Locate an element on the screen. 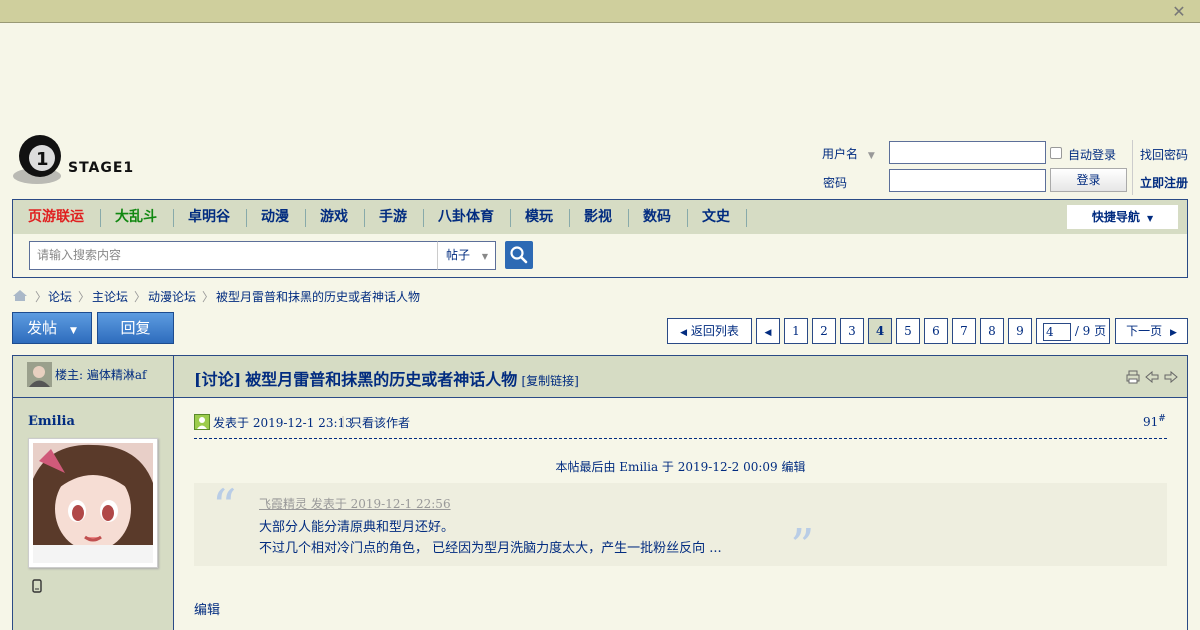  page-4-current: 4 is located at coordinates (880, 331).